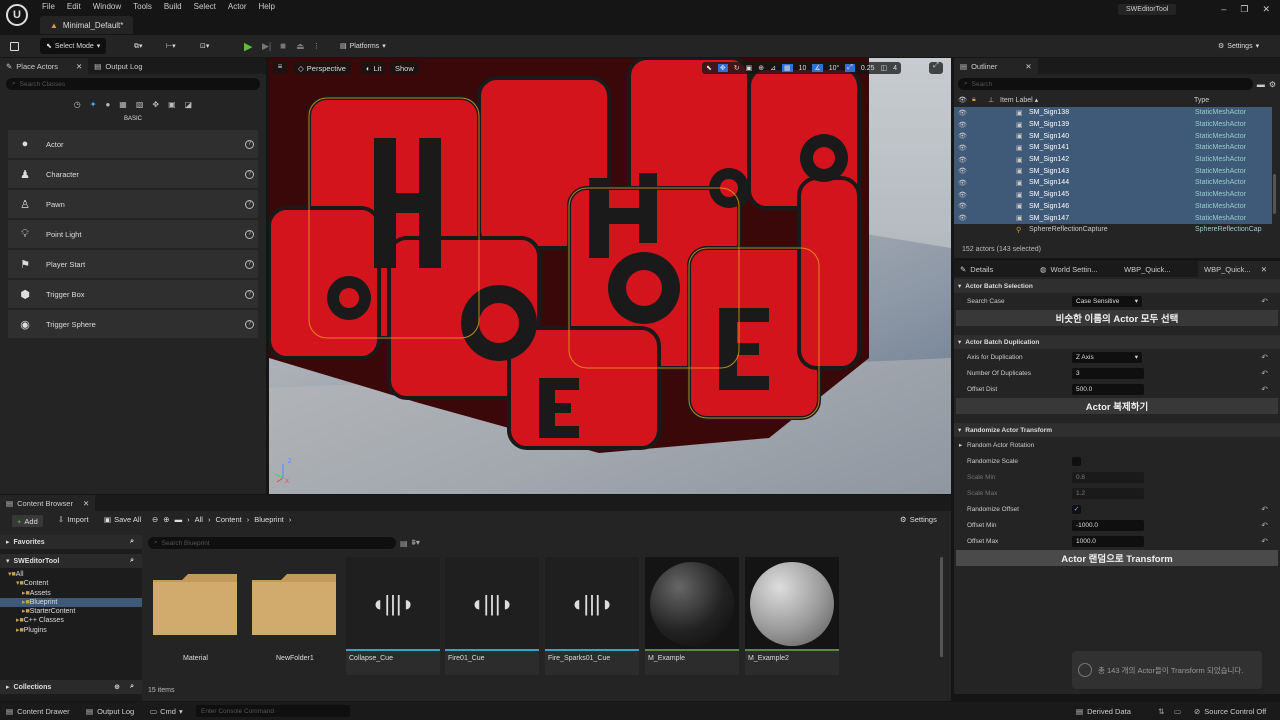  What do you see at coordinates (269, 519) in the screenshot?
I see `breadcrumb-blueprint: Blueprint` at bounding box center [269, 519].